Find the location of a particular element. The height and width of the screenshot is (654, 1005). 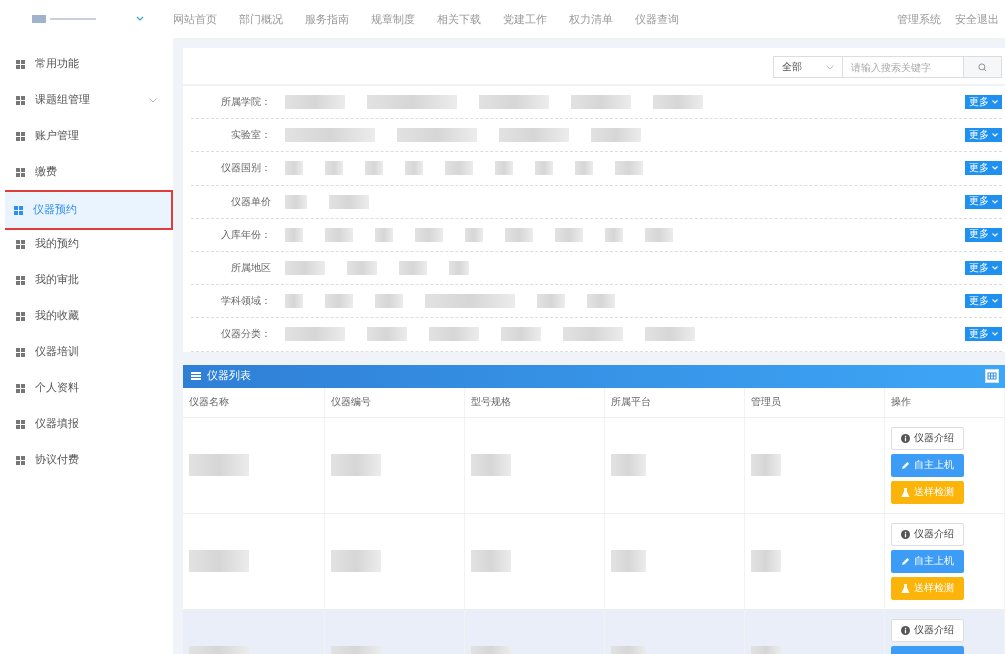

nav-link: 党建工作 is located at coordinates (525, 19).